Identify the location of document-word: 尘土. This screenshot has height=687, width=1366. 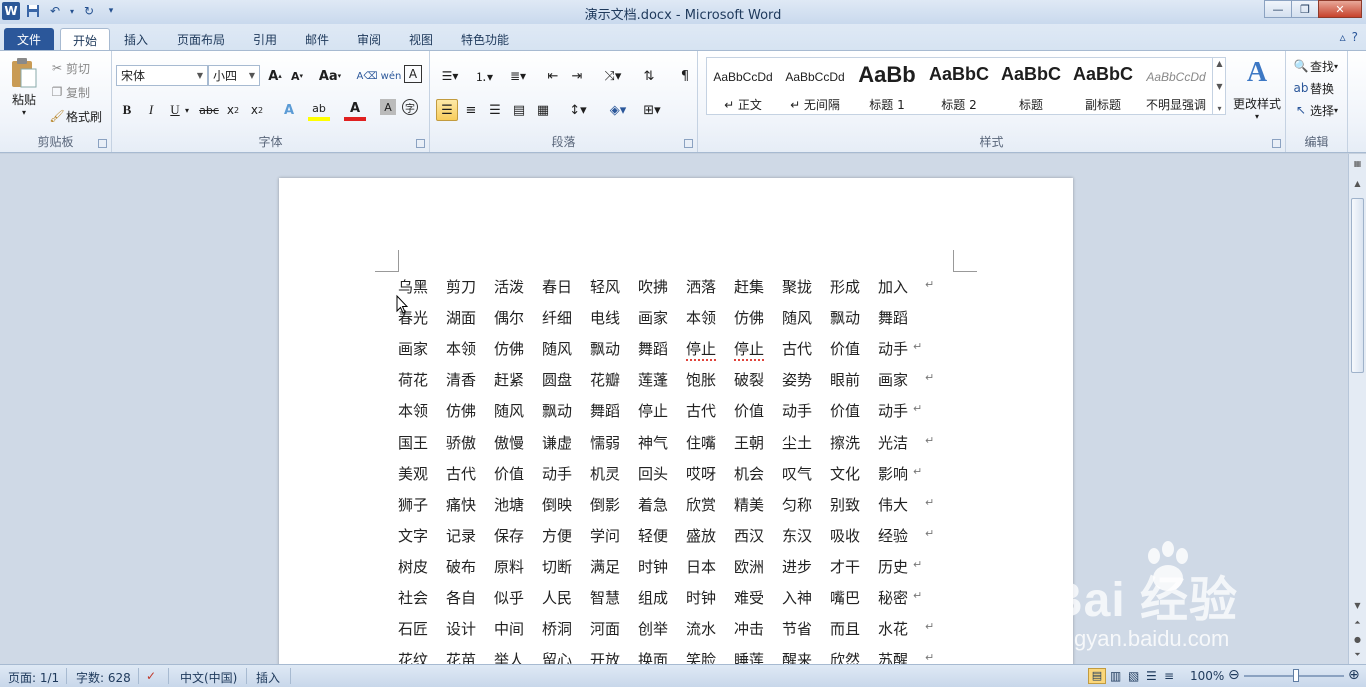
(797, 442).